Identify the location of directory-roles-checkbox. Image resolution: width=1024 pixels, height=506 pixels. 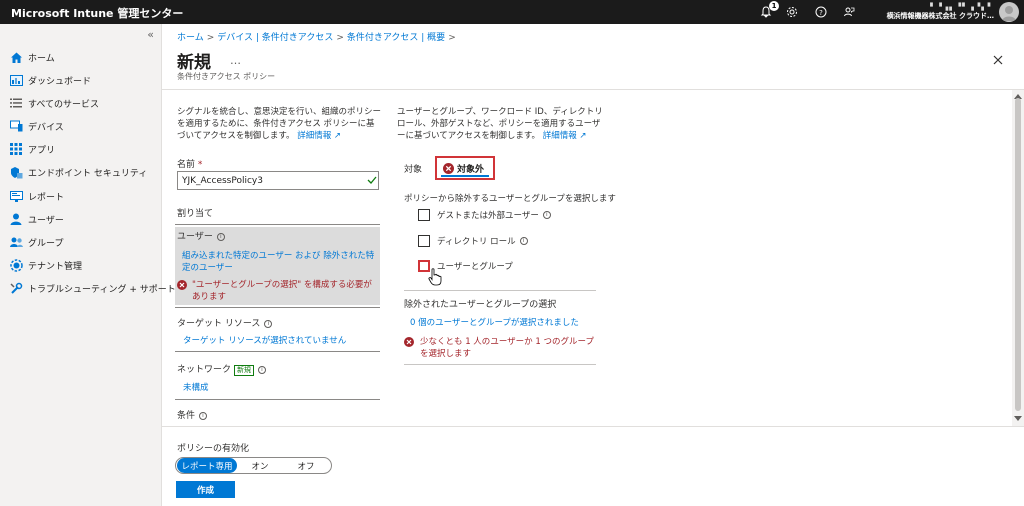
(424, 241).